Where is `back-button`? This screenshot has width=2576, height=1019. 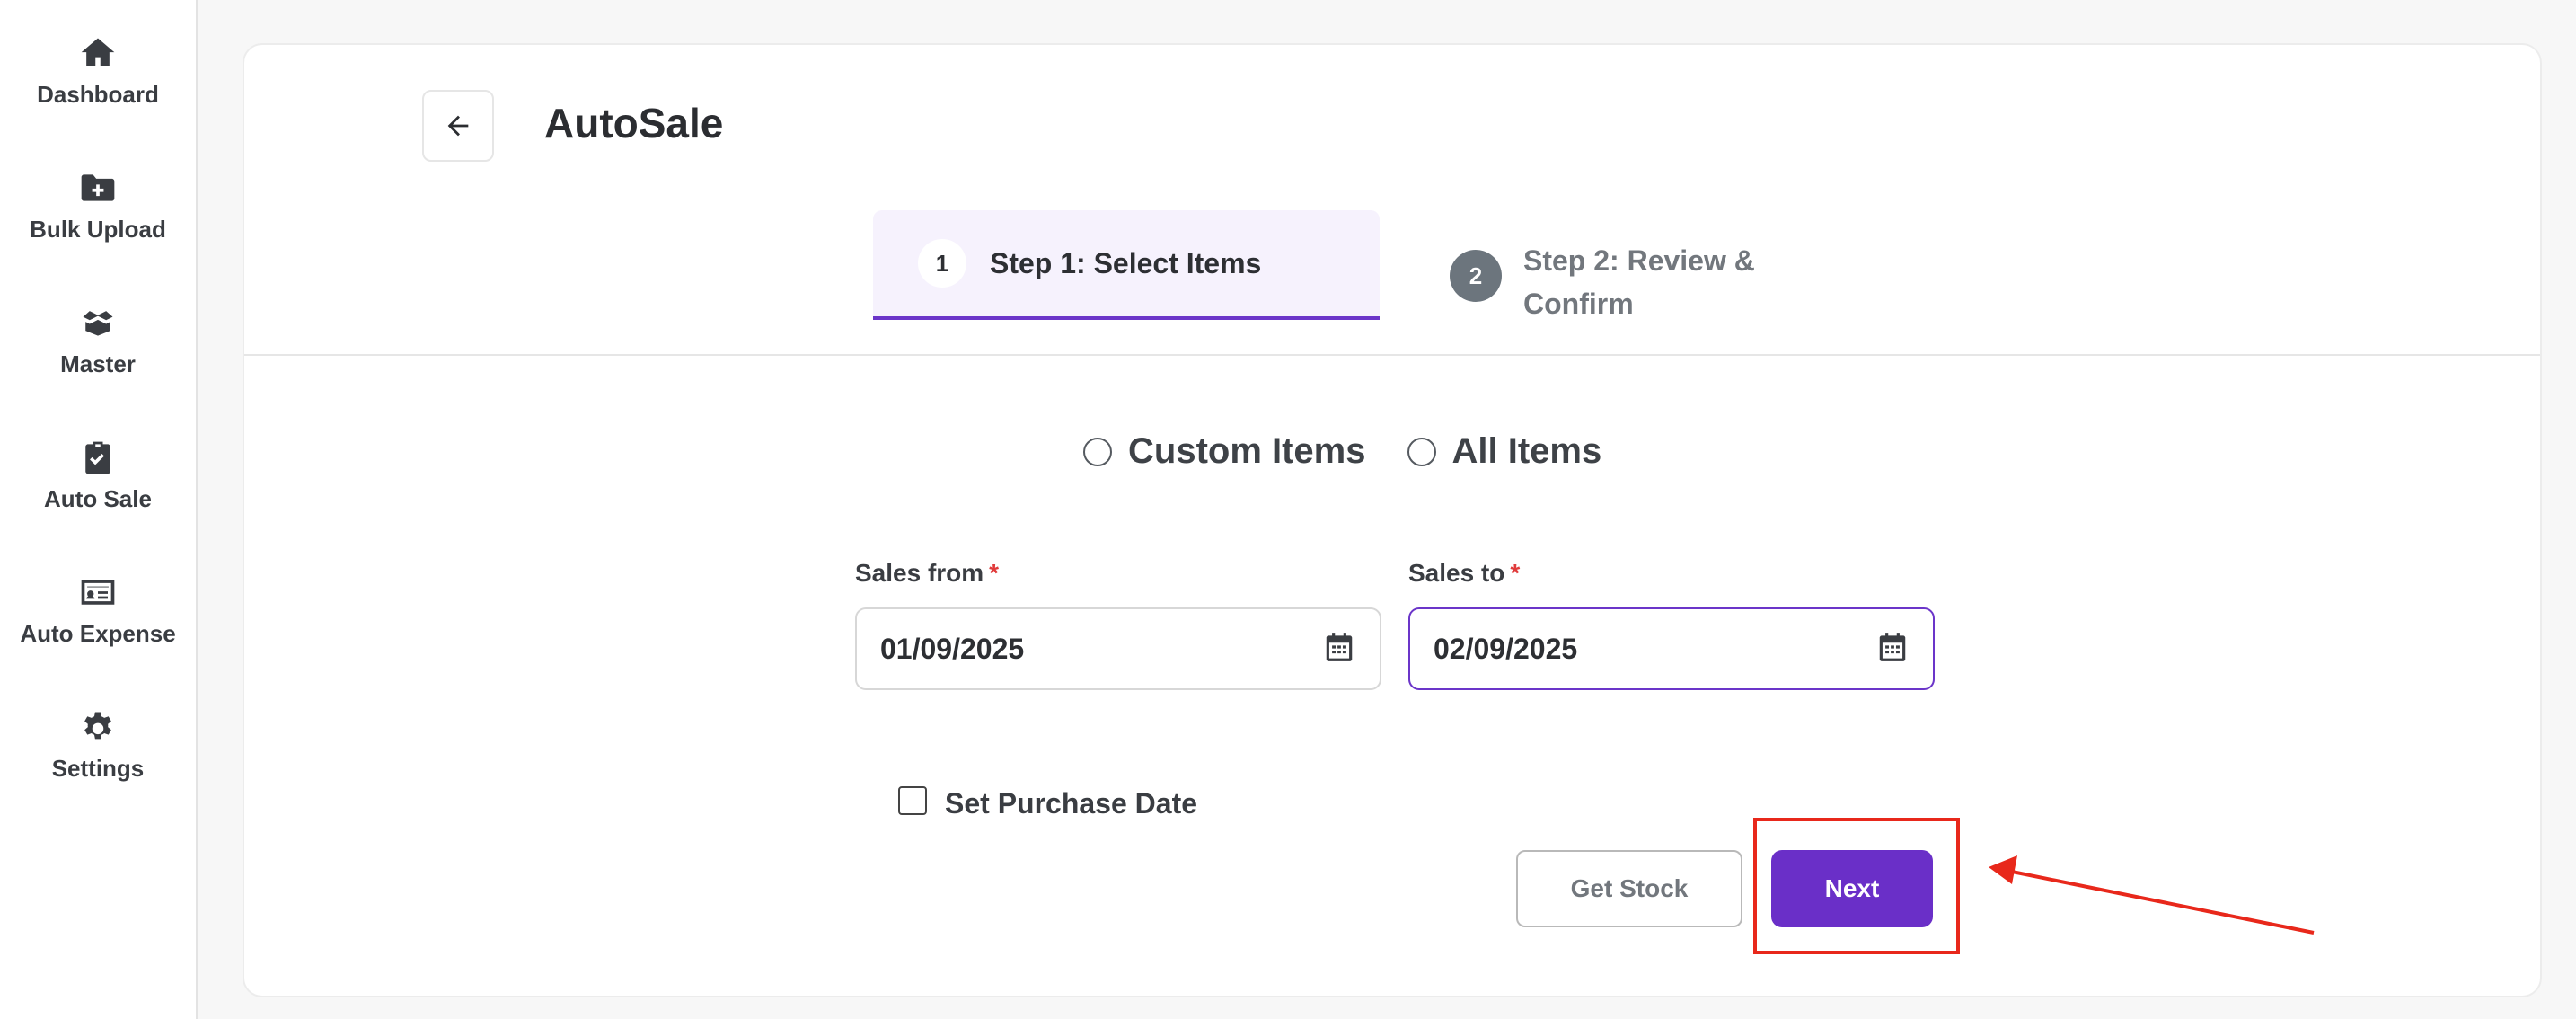 back-button is located at coordinates (458, 126).